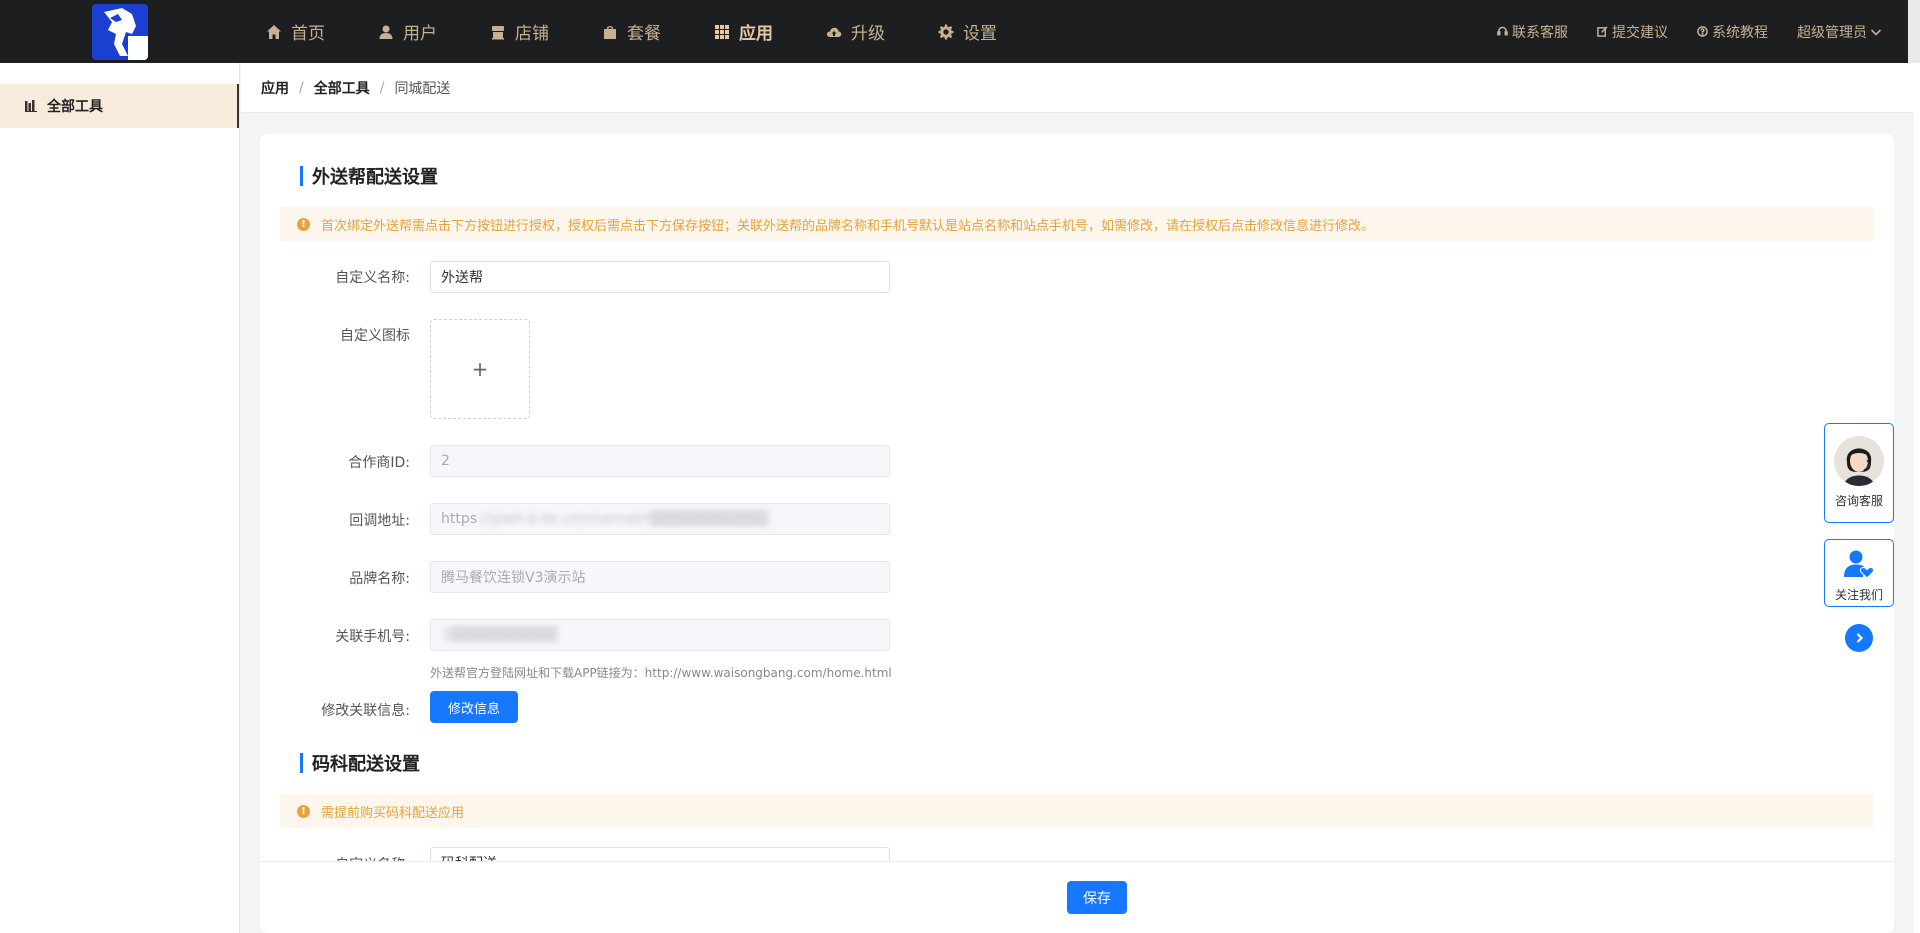 The width and height of the screenshot is (1920, 933). Describe the element at coordinates (1859, 461) in the screenshot. I see `service-avatar` at that location.